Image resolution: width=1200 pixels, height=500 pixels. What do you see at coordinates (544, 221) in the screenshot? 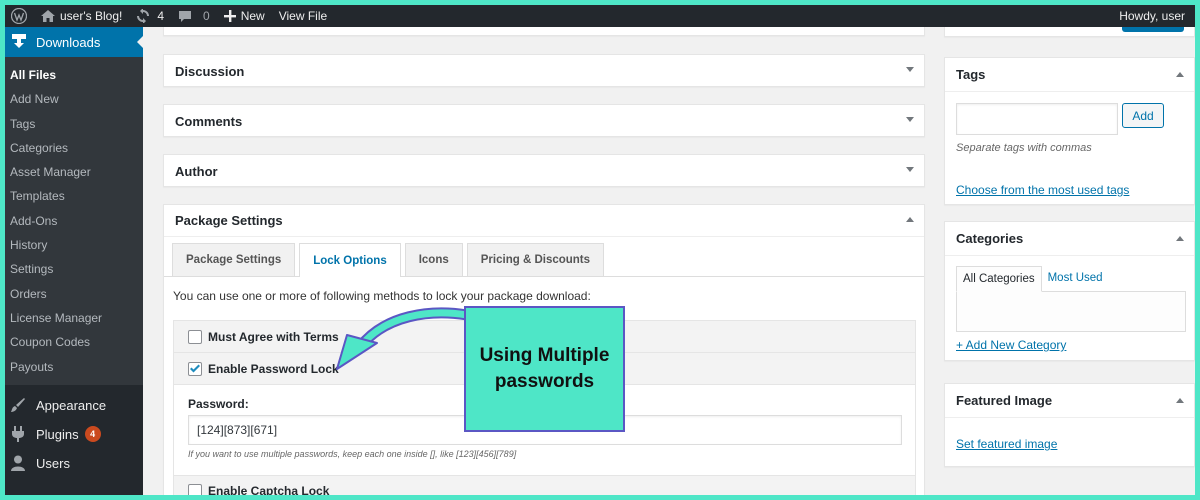
I see `package-settings-header: Package Settings` at bounding box center [544, 221].